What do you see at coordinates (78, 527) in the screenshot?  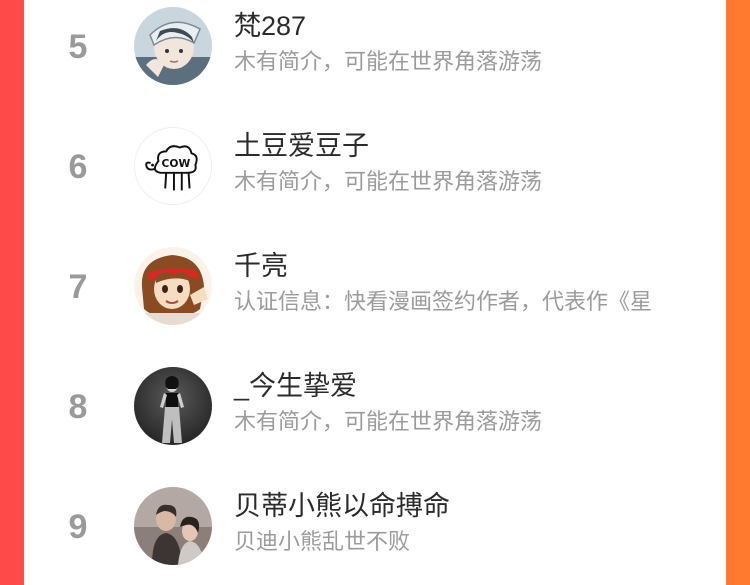 I see `rank-number: 9` at bounding box center [78, 527].